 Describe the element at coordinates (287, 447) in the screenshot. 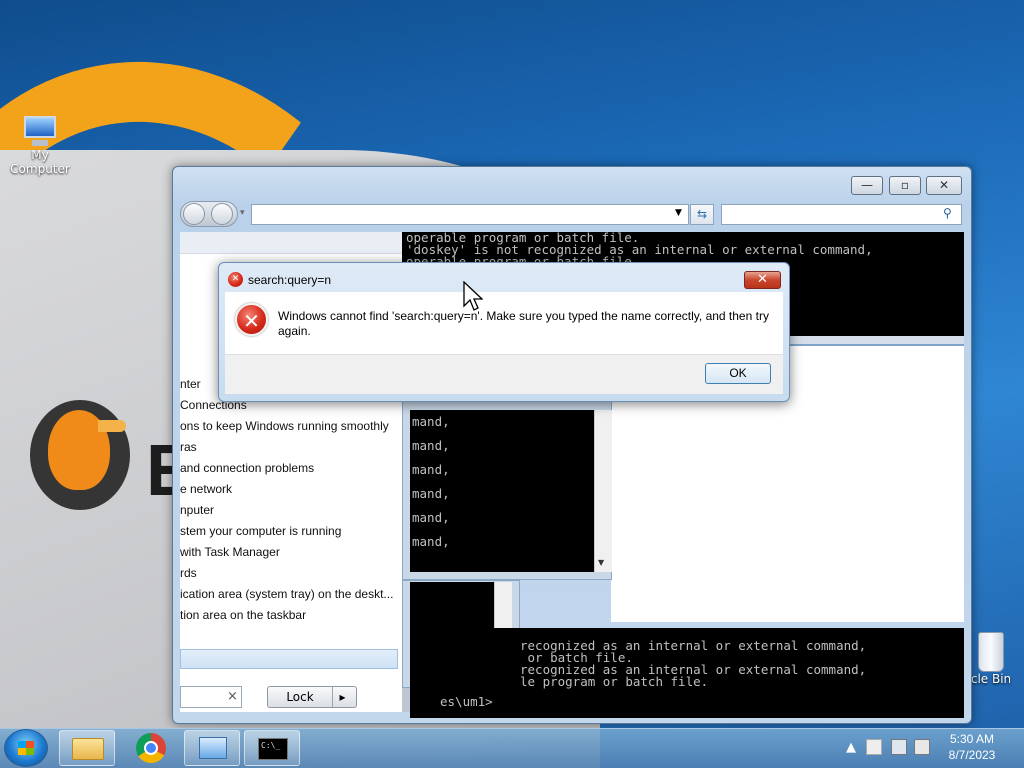

I see `list-item: ras` at that location.